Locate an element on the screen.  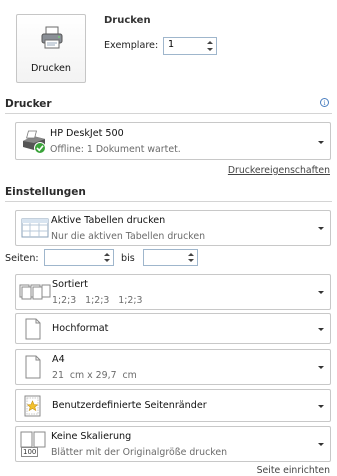
orientation-title: Hochformat is located at coordinates (80, 328).